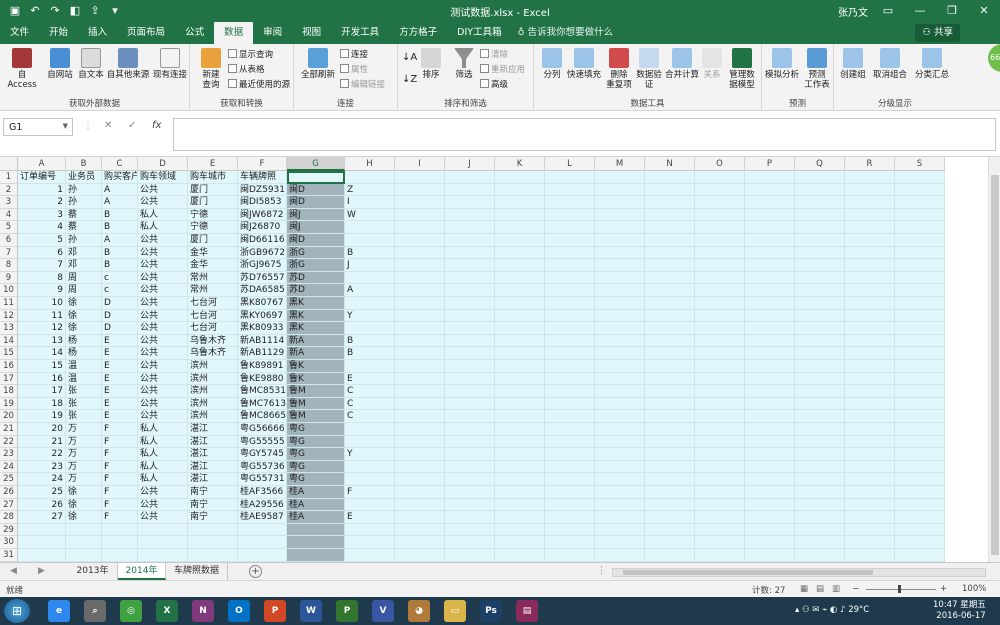  Describe the element at coordinates (9, 542) in the screenshot. I see `row-header: 30` at that location.